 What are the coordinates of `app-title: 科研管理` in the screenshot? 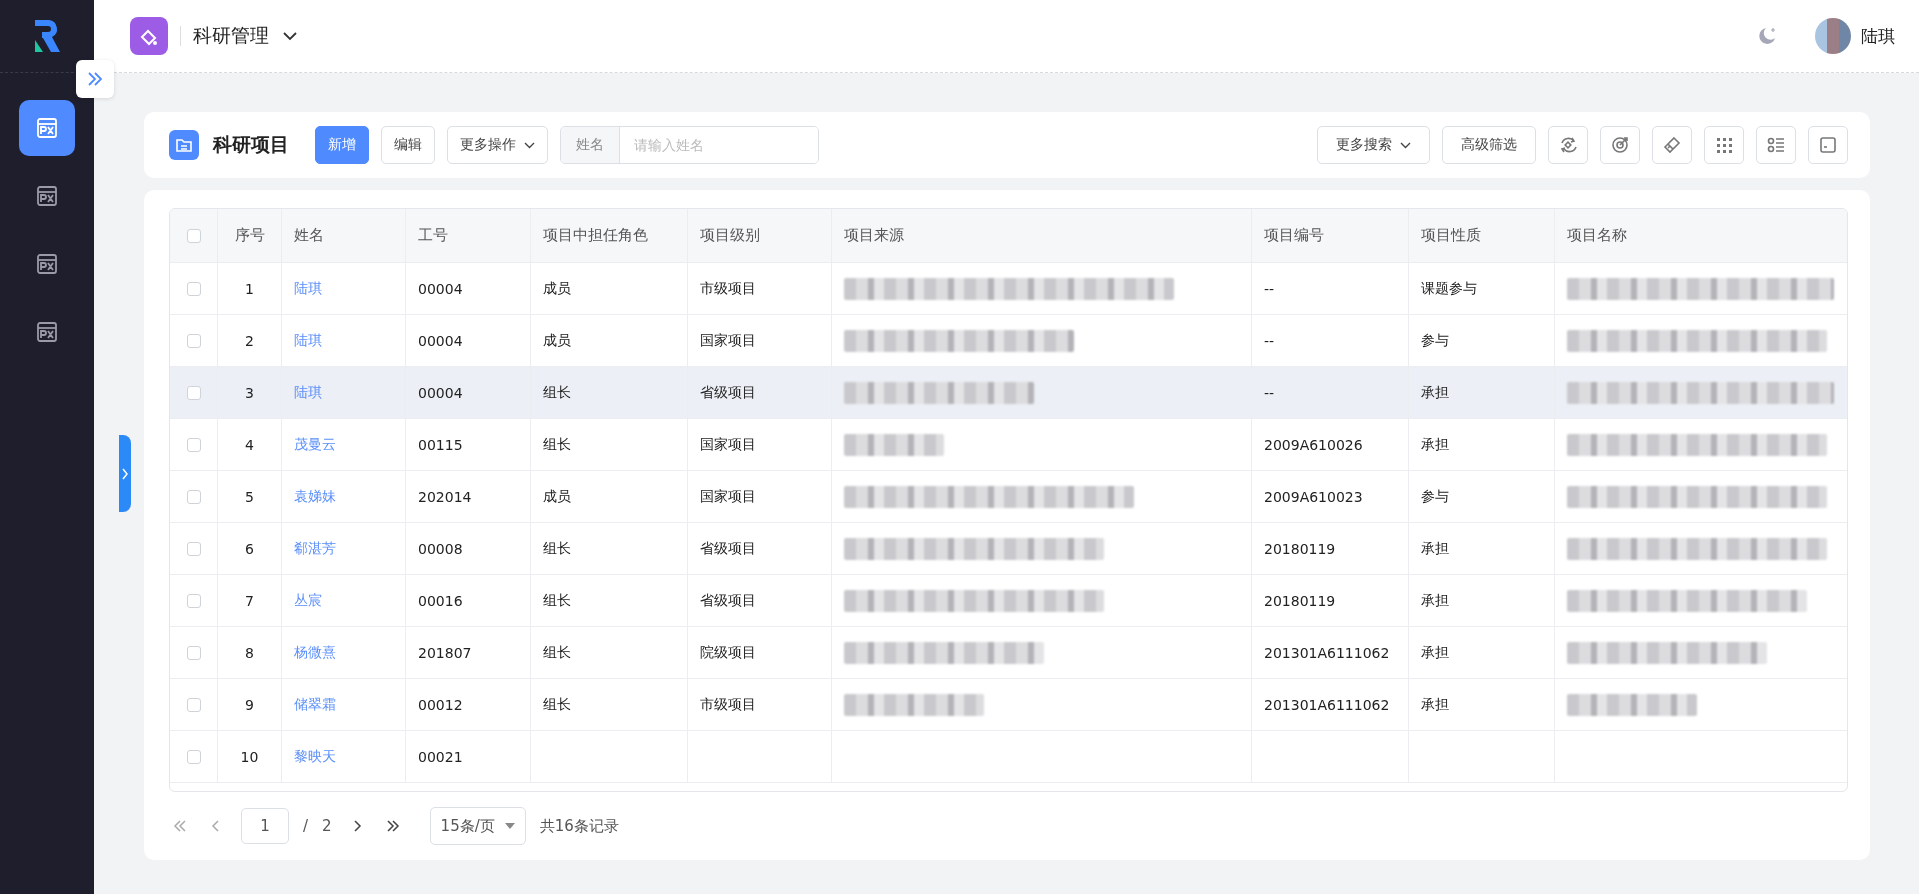 It's located at (231, 36).